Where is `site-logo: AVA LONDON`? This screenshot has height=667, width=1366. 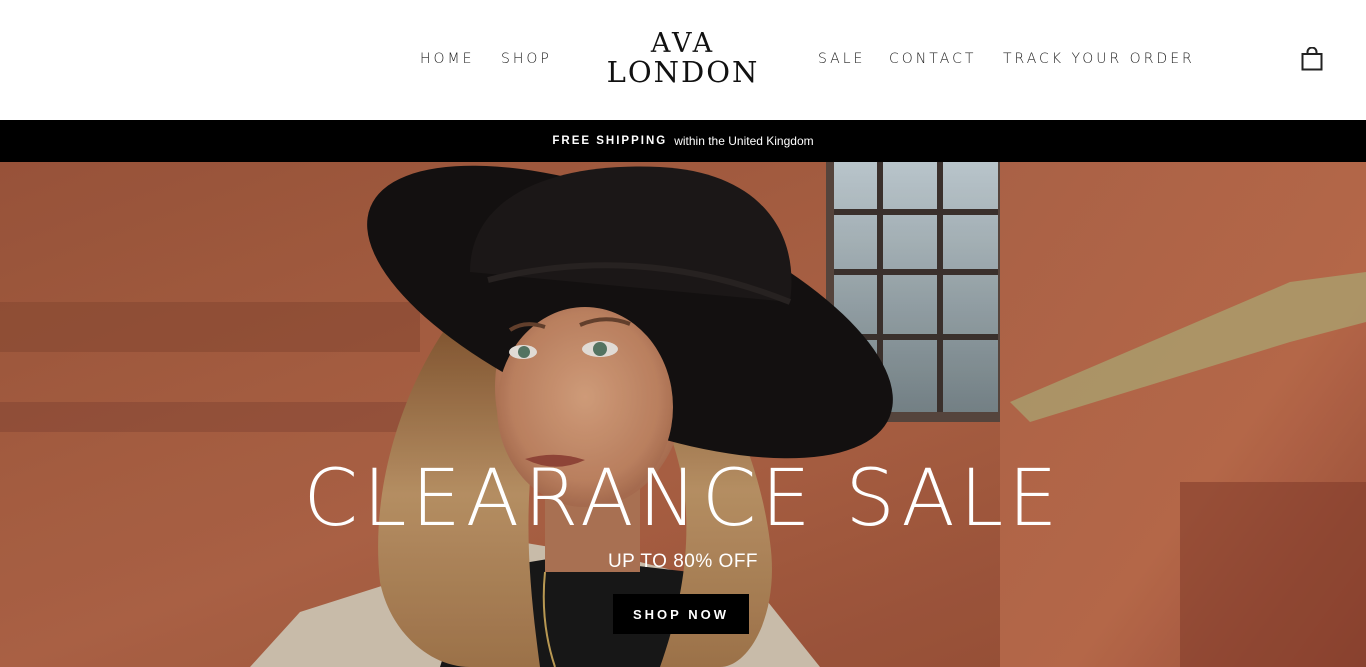 site-logo: AVA LONDON is located at coordinates (683, 58).